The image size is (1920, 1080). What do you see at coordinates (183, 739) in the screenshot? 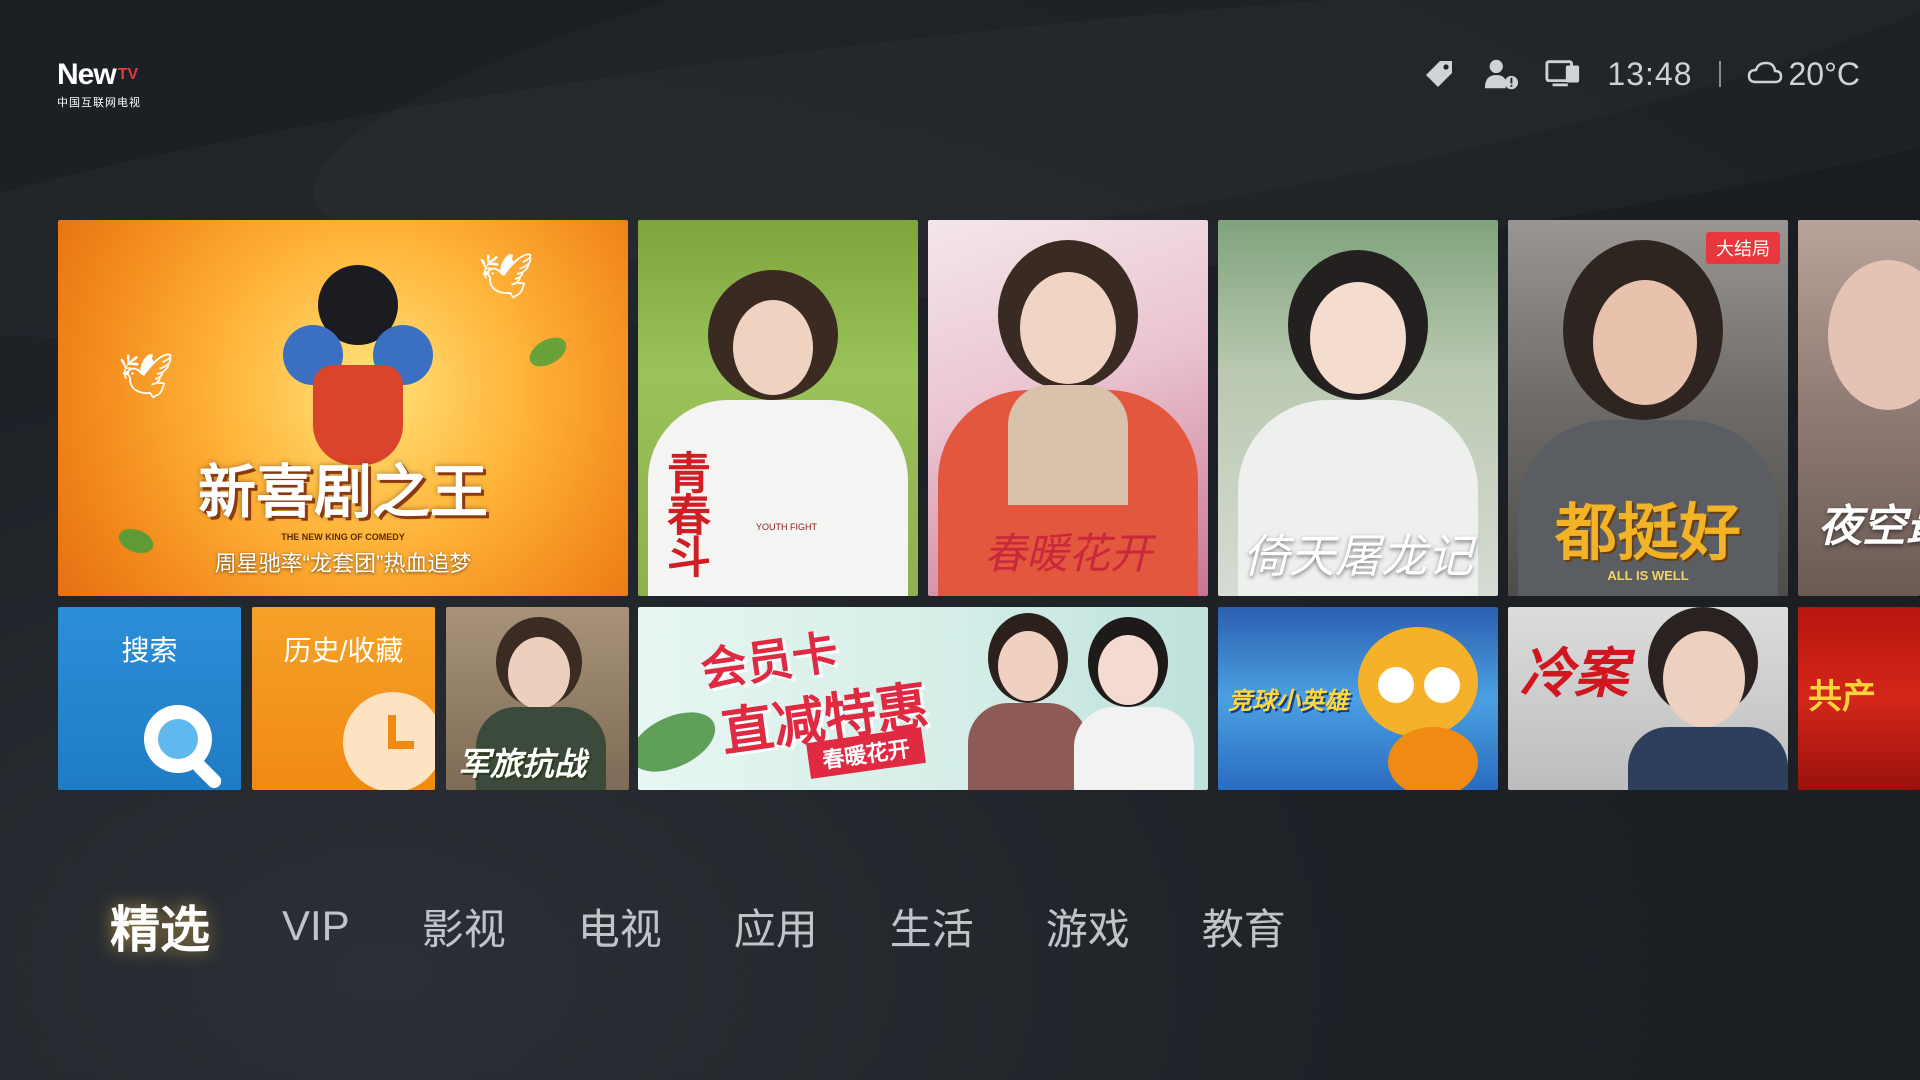
I see `search-icon` at bounding box center [183, 739].